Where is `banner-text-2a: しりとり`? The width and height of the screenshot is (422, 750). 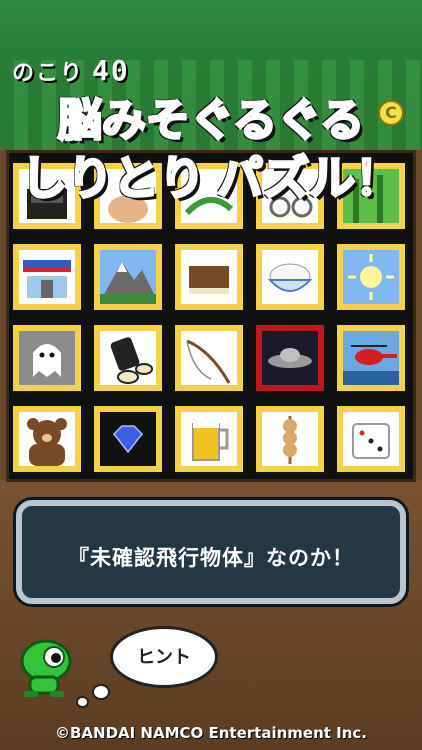
banner-text-2a: しりとり is located at coordinates (113, 178).